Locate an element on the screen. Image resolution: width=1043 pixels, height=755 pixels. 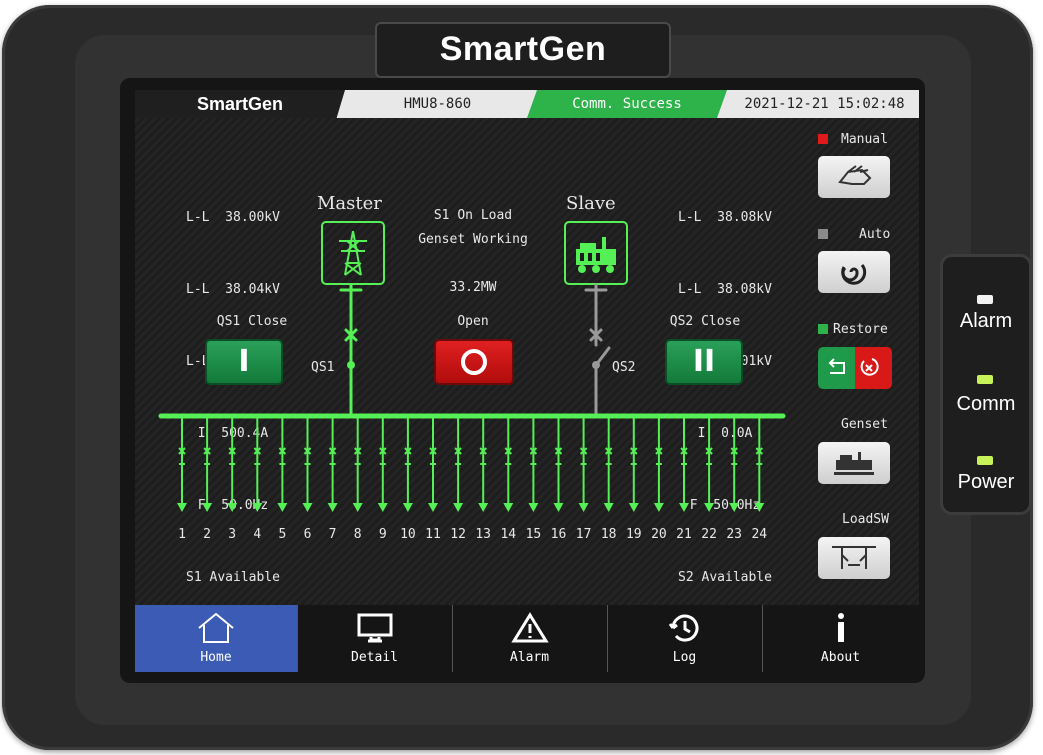
restore-icon is located at coordinates (853, 367).